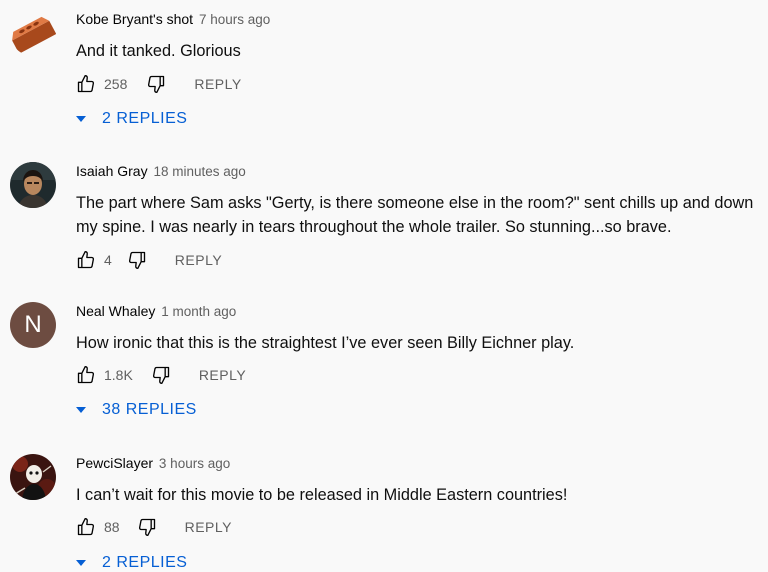  What do you see at coordinates (199, 171) in the screenshot?
I see `timestamp: 18 minutes ago` at bounding box center [199, 171].